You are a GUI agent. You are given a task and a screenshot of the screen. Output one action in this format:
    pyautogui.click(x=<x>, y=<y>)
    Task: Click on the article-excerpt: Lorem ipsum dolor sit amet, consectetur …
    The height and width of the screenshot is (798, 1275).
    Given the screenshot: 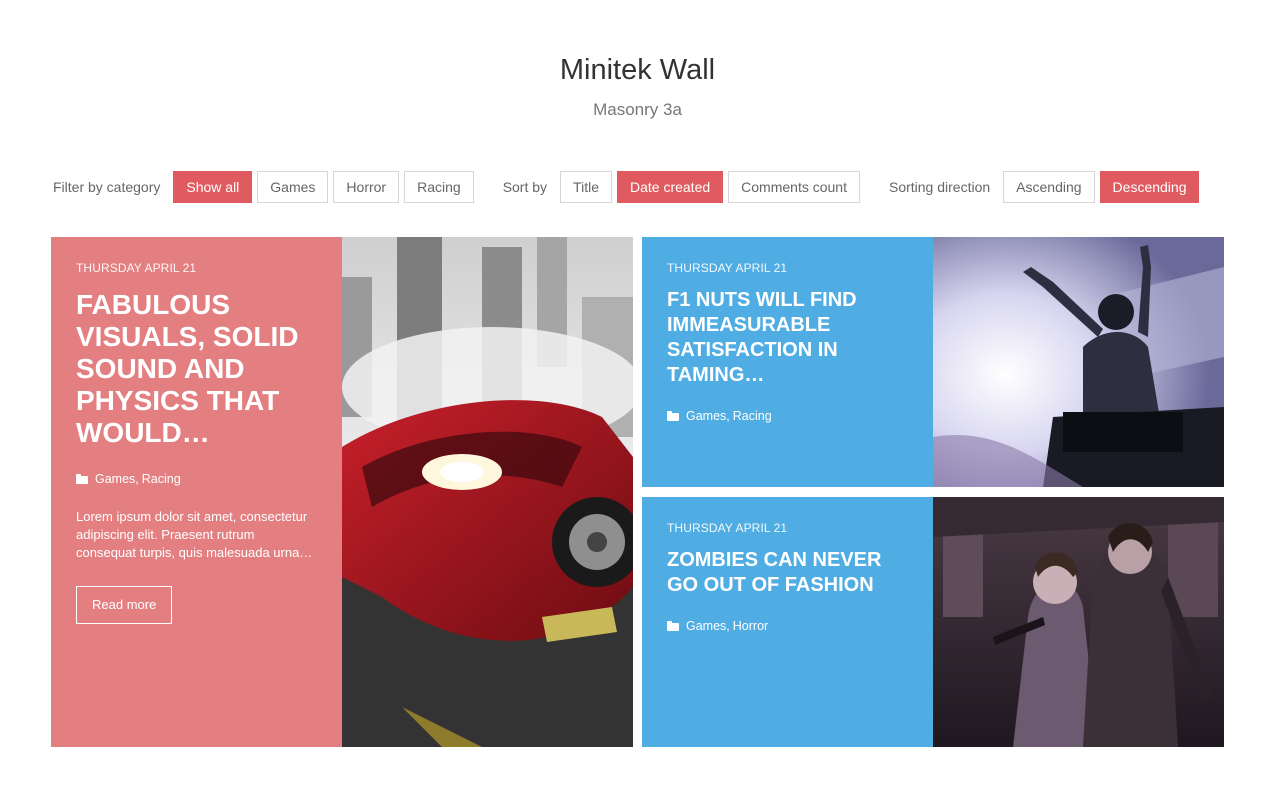 What is the action you would take?
    pyautogui.click(x=194, y=534)
    